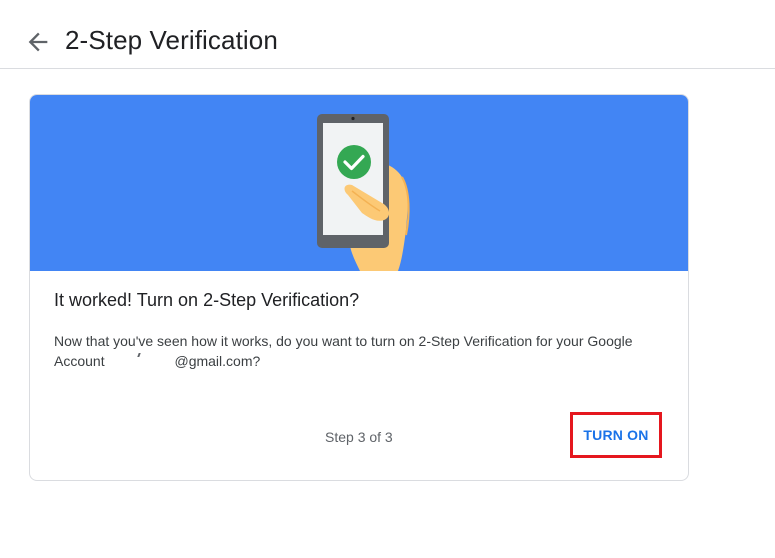  Describe the element at coordinates (387, 34) in the screenshot. I see `page-header: 2-Step Verification` at that location.